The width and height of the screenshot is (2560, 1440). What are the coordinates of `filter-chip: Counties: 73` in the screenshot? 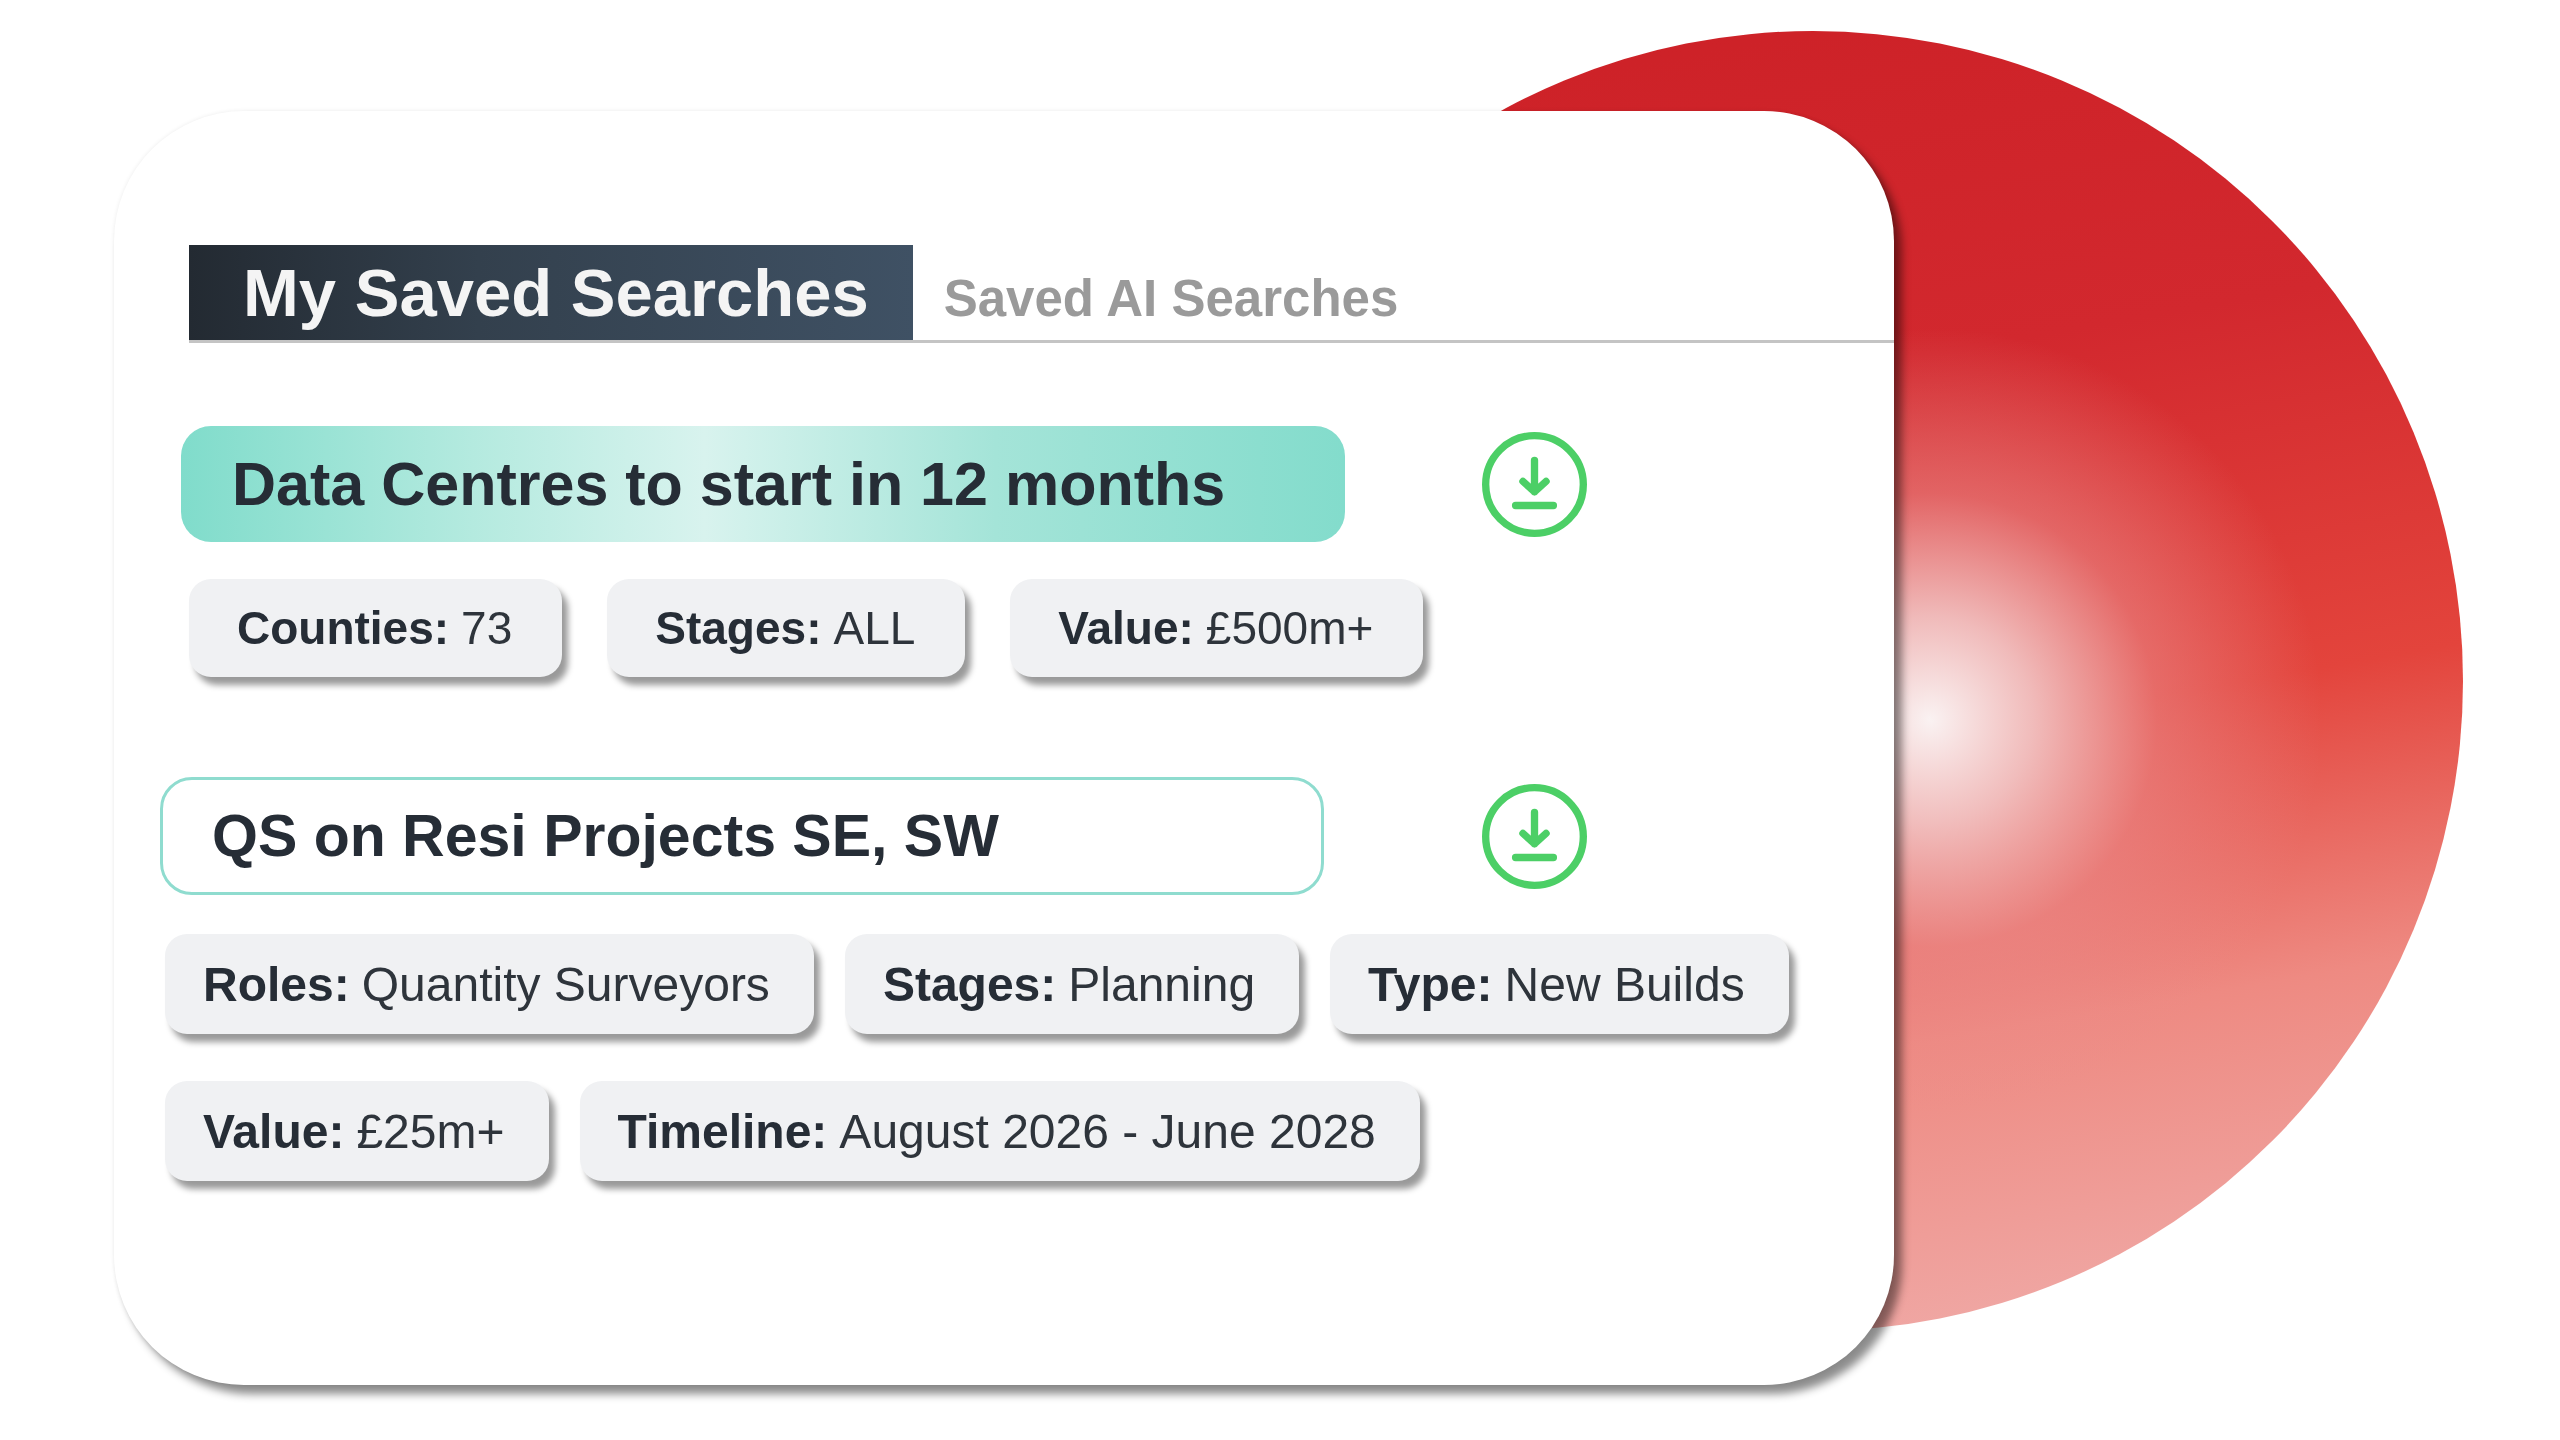 It's located at (376, 628).